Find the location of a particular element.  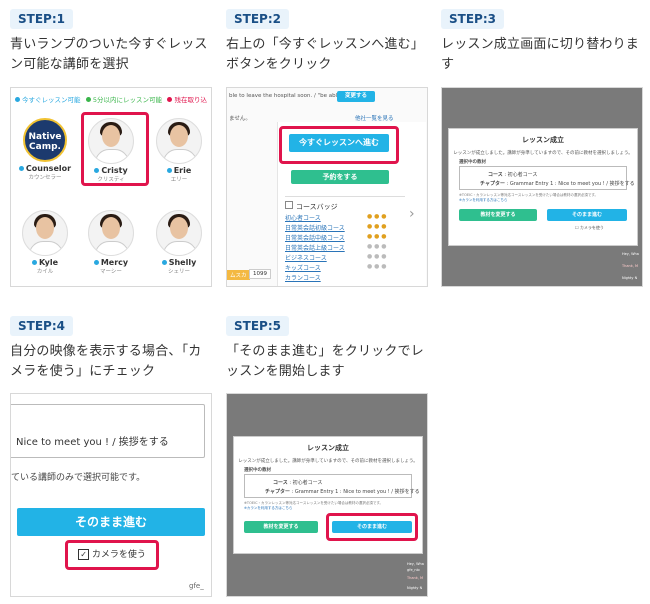

camera-checkbox: ☐ カメラを使う is located at coordinates (589, 228).